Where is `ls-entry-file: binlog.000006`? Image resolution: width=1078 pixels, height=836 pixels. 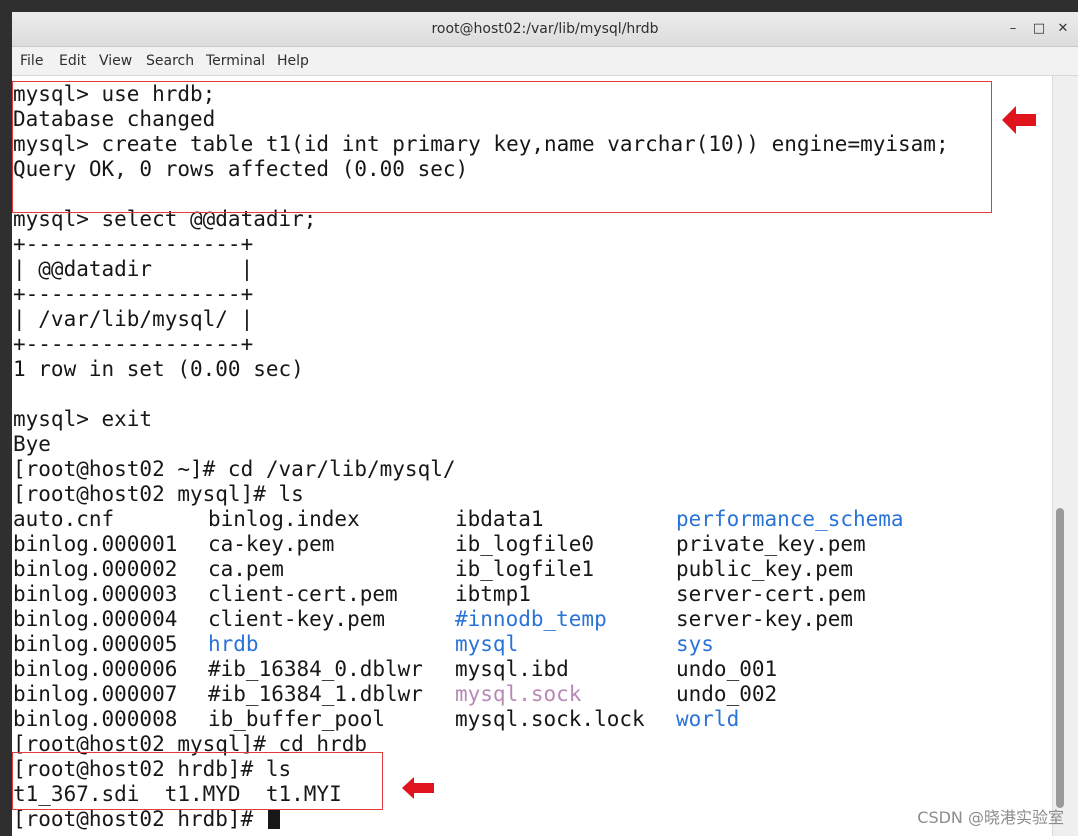 ls-entry-file: binlog.000006 is located at coordinates (95, 669).